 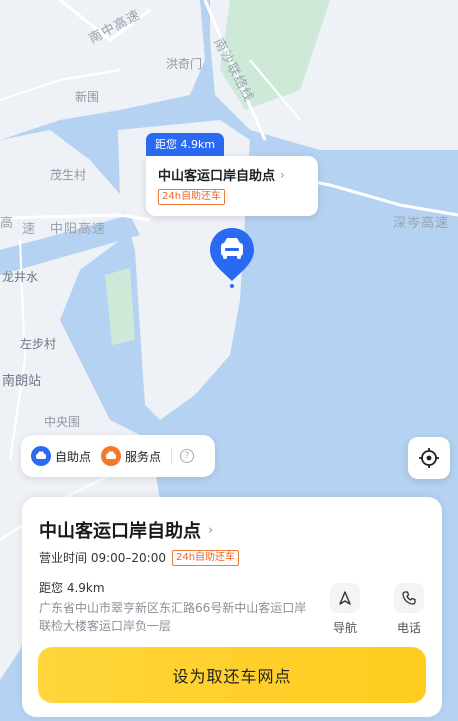 I want to click on locate-icon, so click(x=429, y=458).